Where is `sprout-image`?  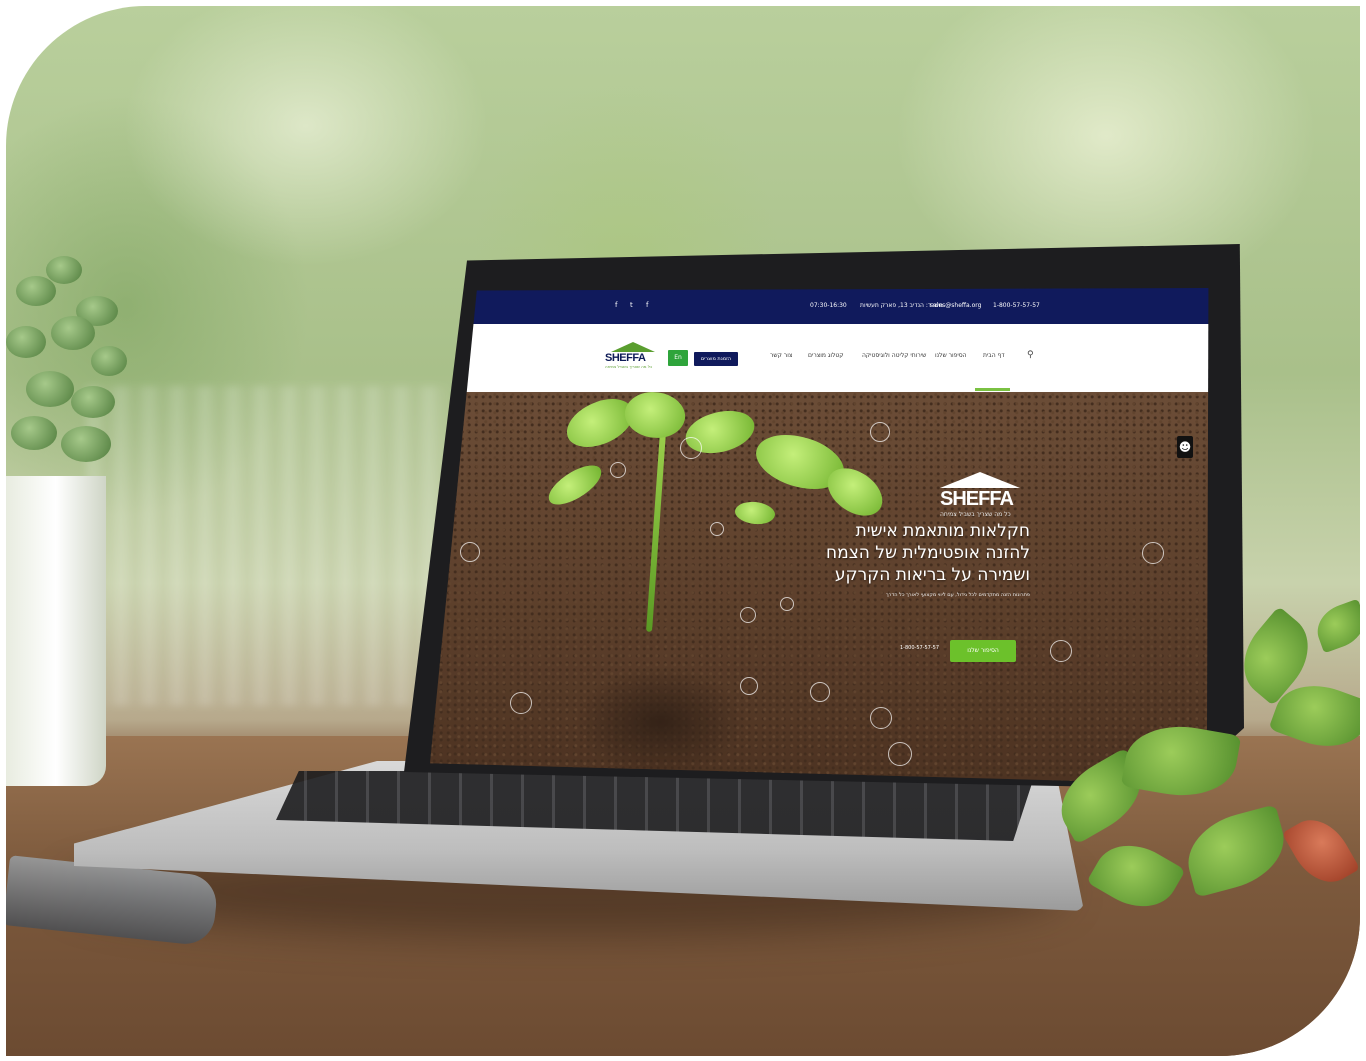 sprout-image is located at coordinates (708, 513).